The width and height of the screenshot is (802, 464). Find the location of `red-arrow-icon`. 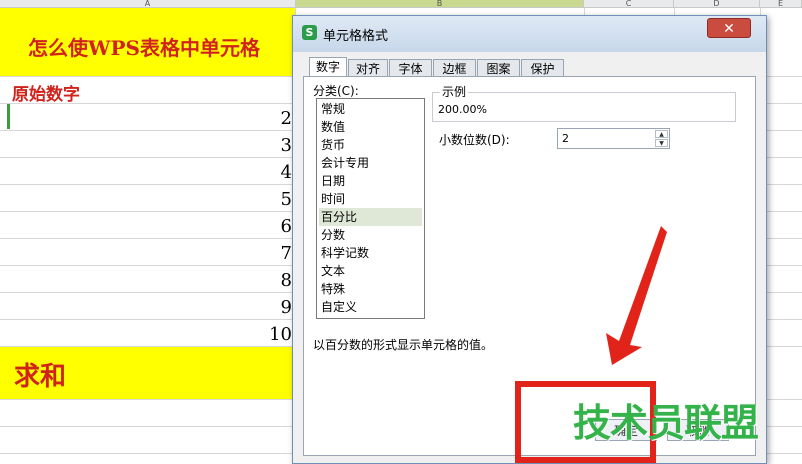

red-arrow-icon is located at coordinates (636, 295).